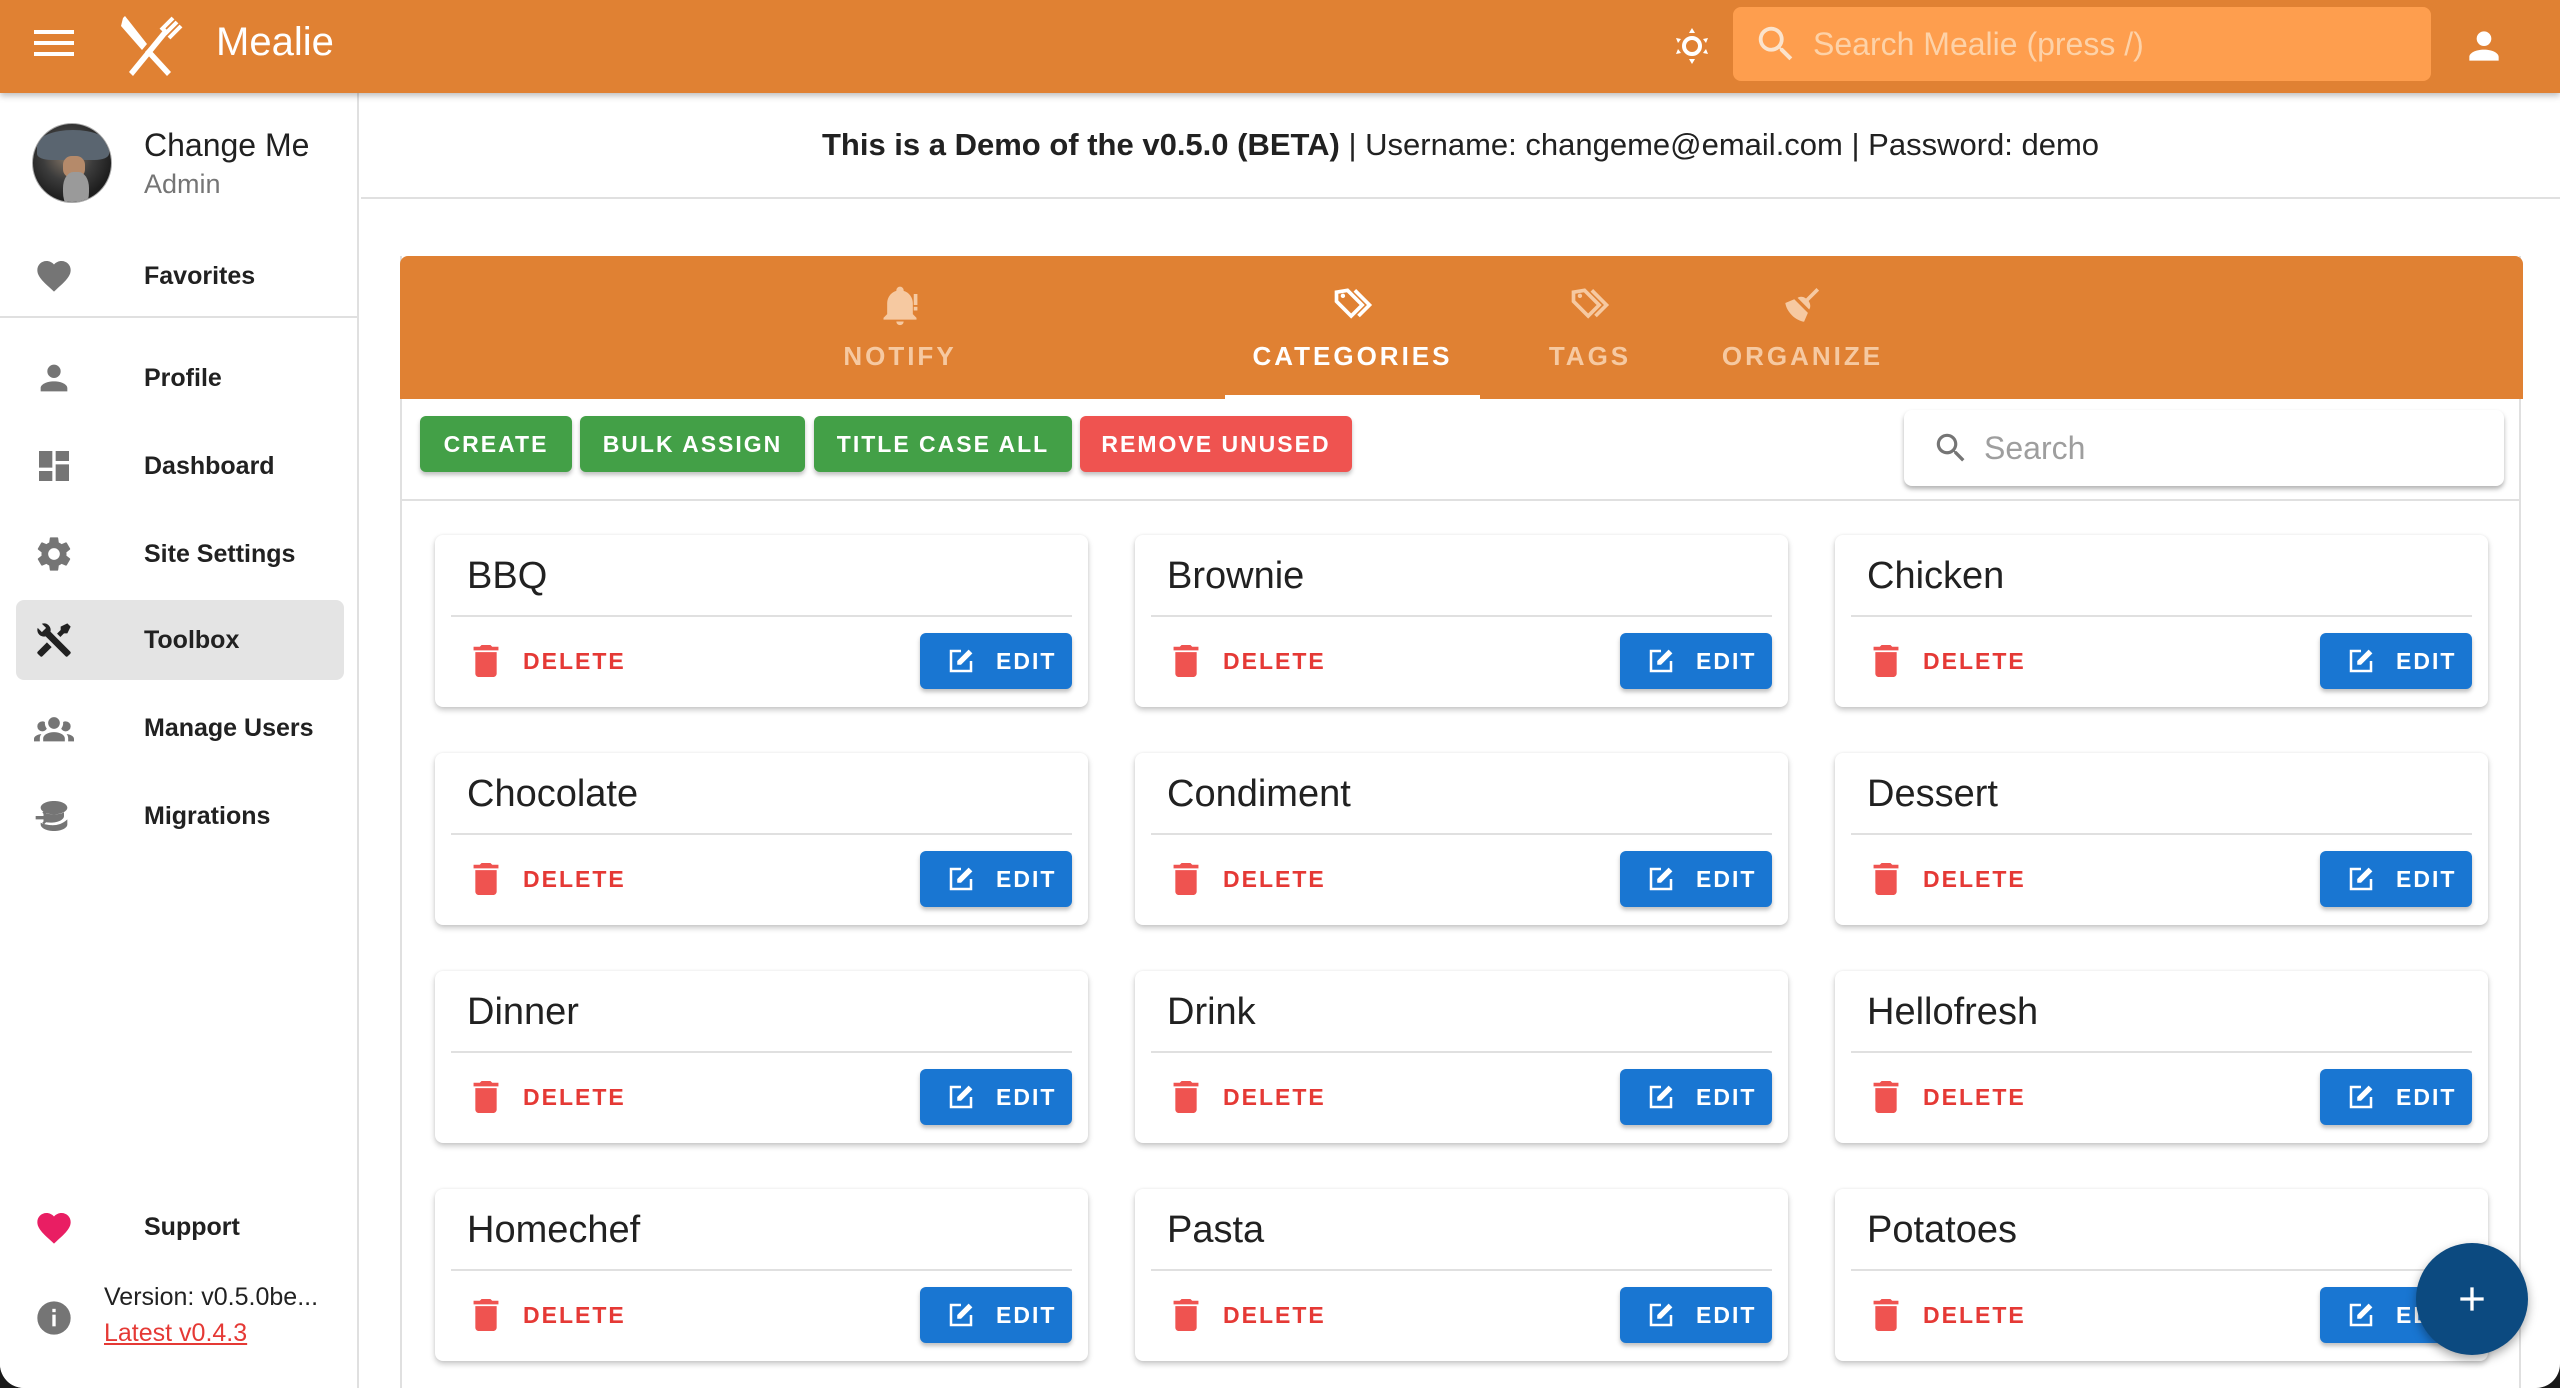 This screenshot has height=1388, width=2560. Describe the element at coordinates (51, 816) in the screenshot. I see `database-import-icon` at that location.